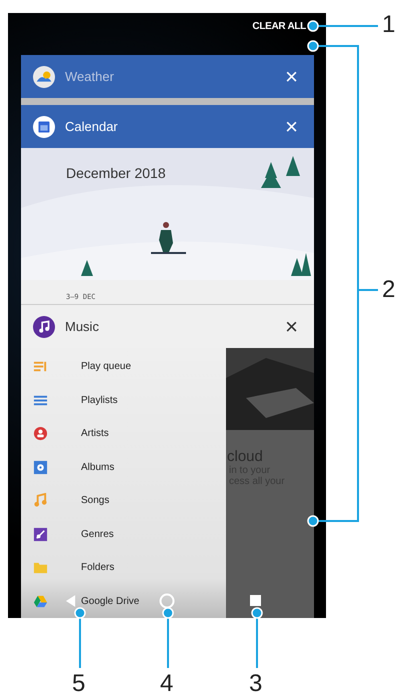 The width and height of the screenshot is (401, 698). What do you see at coordinates (123, 501) in the screenshot?
I see `menu-item: Songs` at bounding box center [123, 501].